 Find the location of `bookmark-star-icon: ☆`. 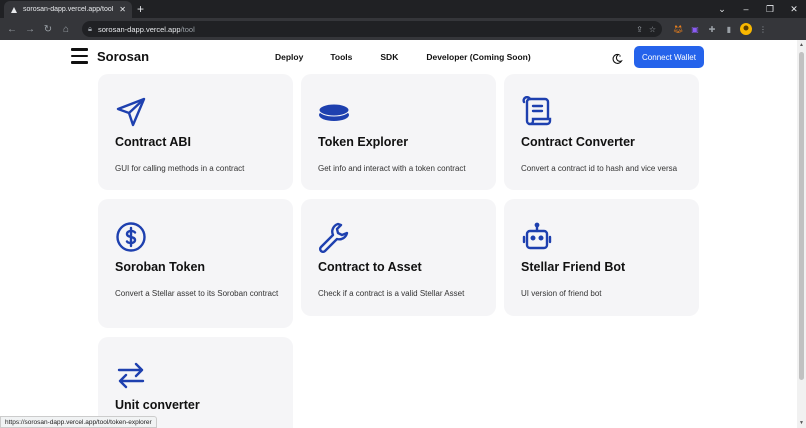

bookmark-star-icon: ☆ is located at coordinates (652, 29).